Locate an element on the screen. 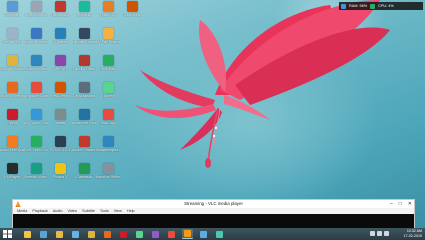  desktop-icon-label: Dev Assistant is located at coordinates (84, 96).